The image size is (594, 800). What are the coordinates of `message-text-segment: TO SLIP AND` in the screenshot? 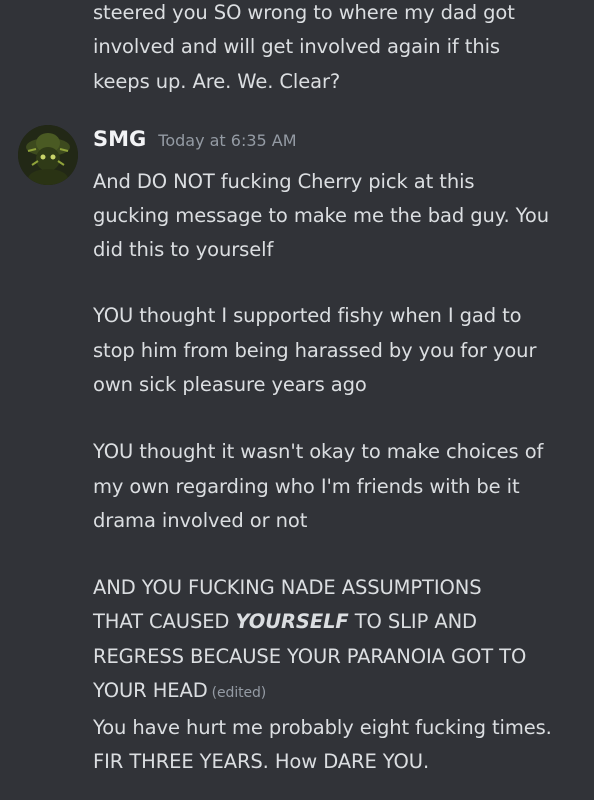 It's located at (412, 621).